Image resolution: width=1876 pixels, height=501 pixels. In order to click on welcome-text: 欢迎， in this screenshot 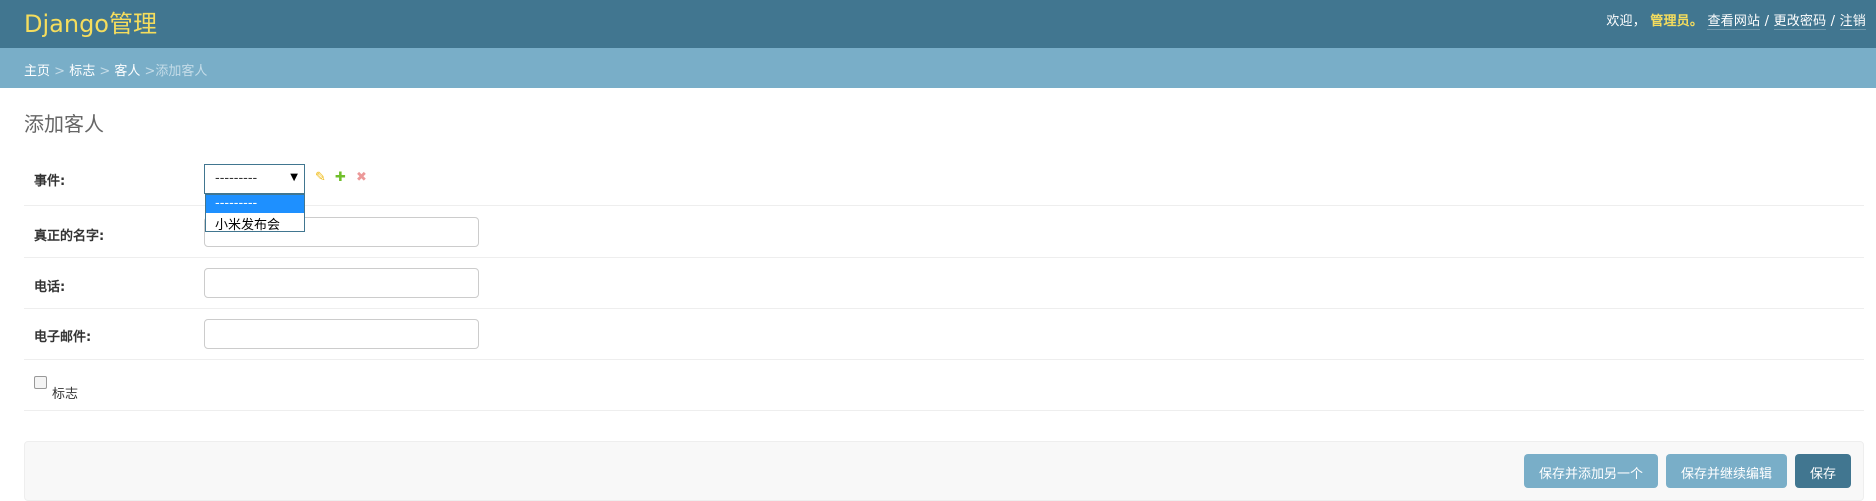, I will do `click(1626, 21)`.